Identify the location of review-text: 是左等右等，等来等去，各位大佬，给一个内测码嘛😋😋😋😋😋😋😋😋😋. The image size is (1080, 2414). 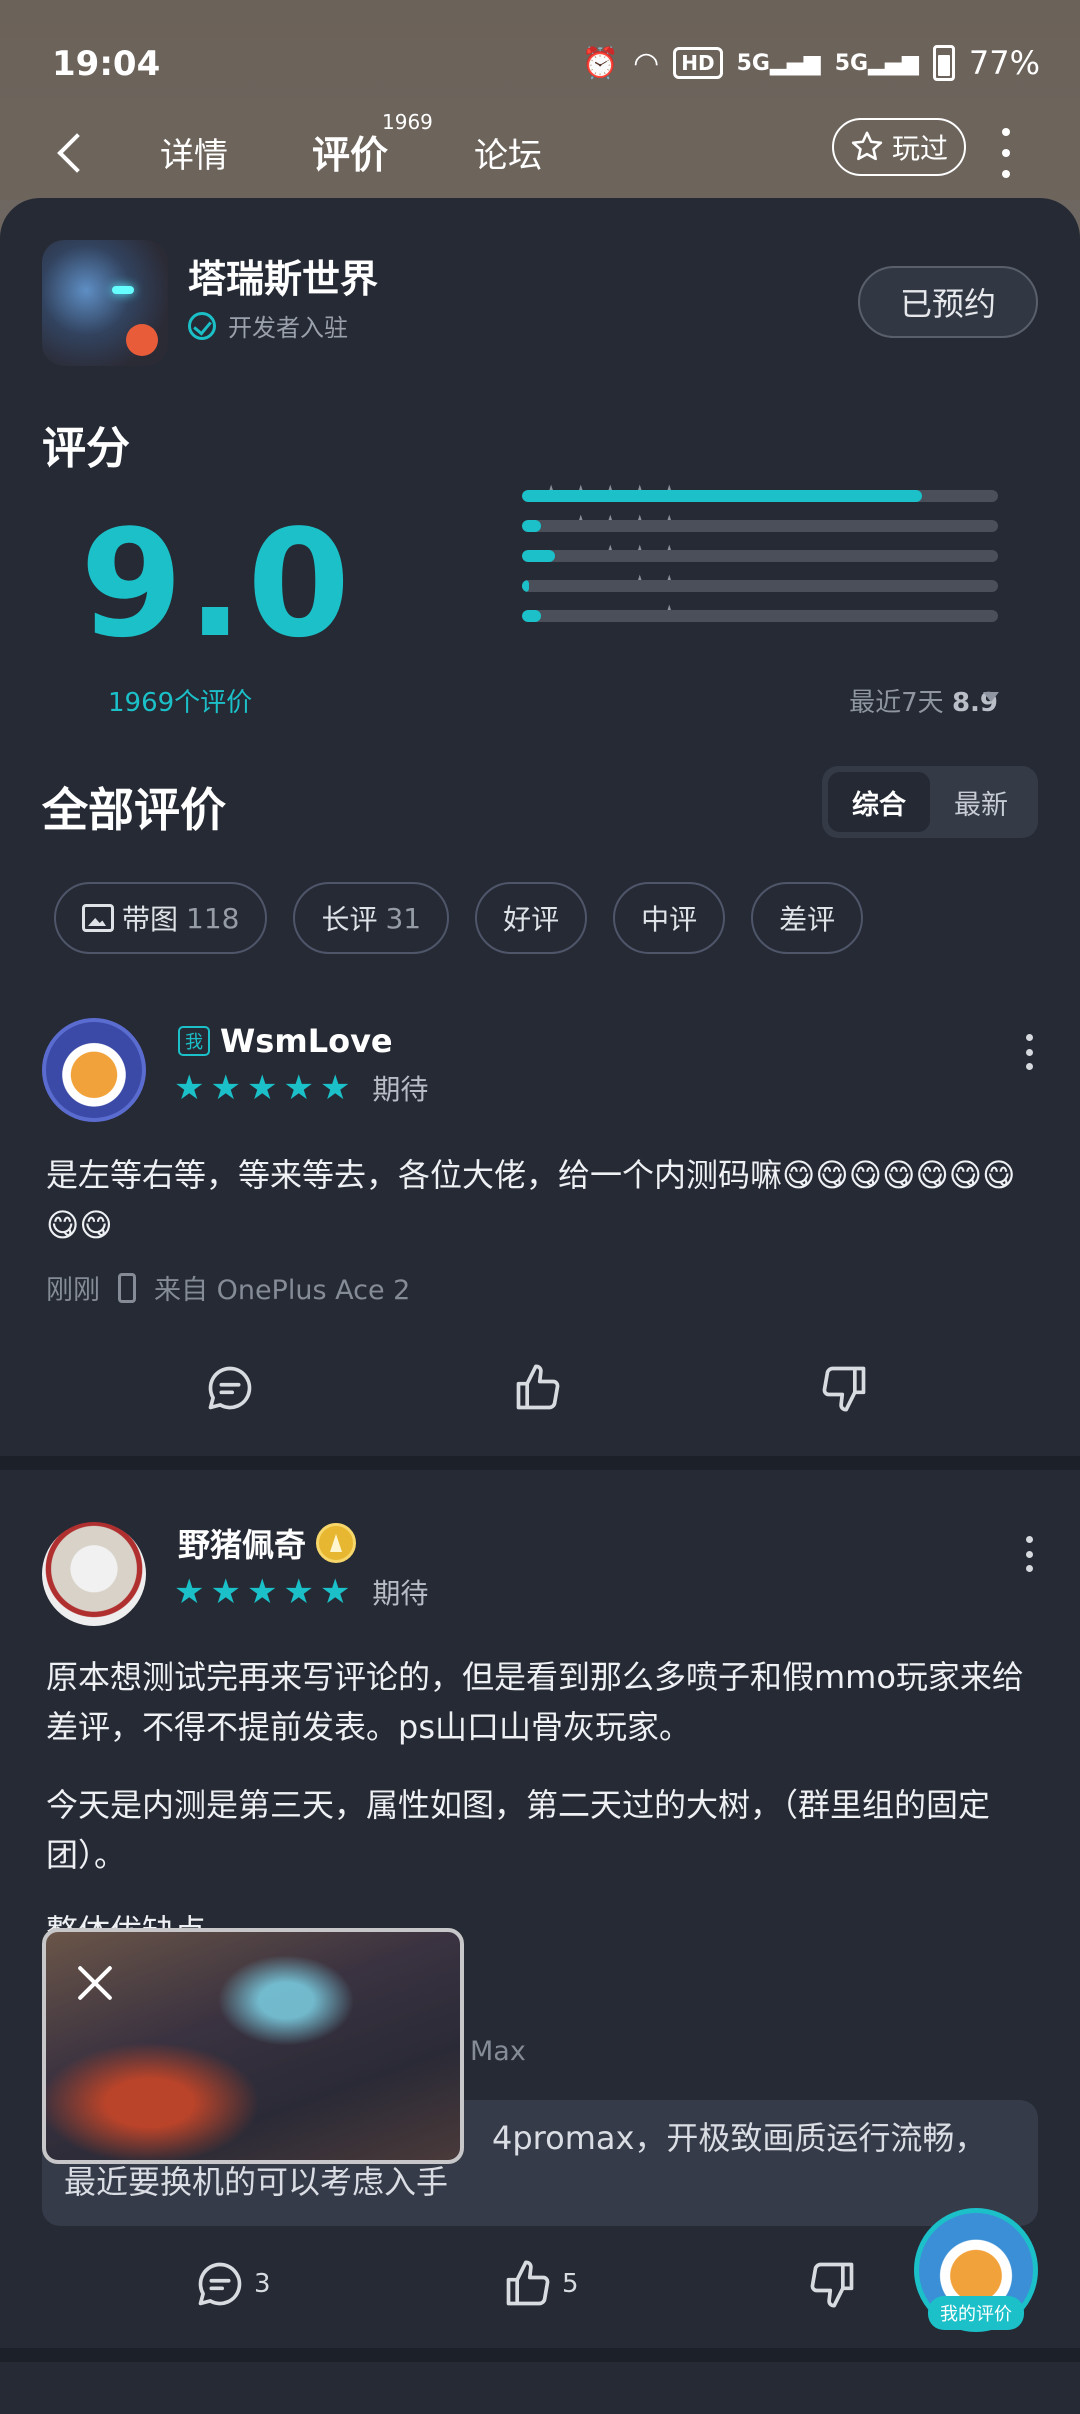
(541, 1200).